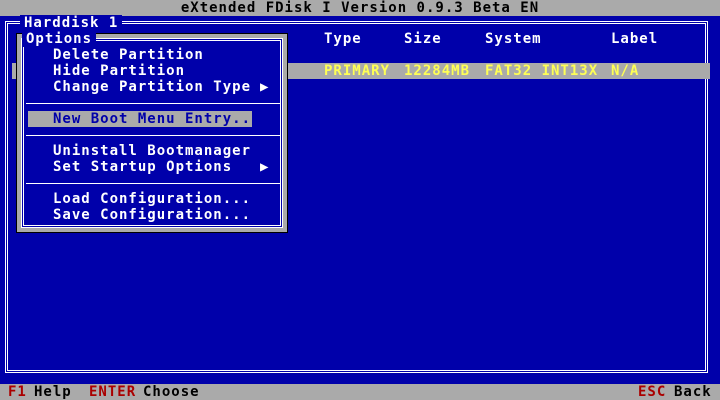 Image resolution: width=720 pixels, height=400 pixels. Describe the element at coordinates (128, 55) in the screenshot. I see `menu-item-label: Delete Partition` at that location.